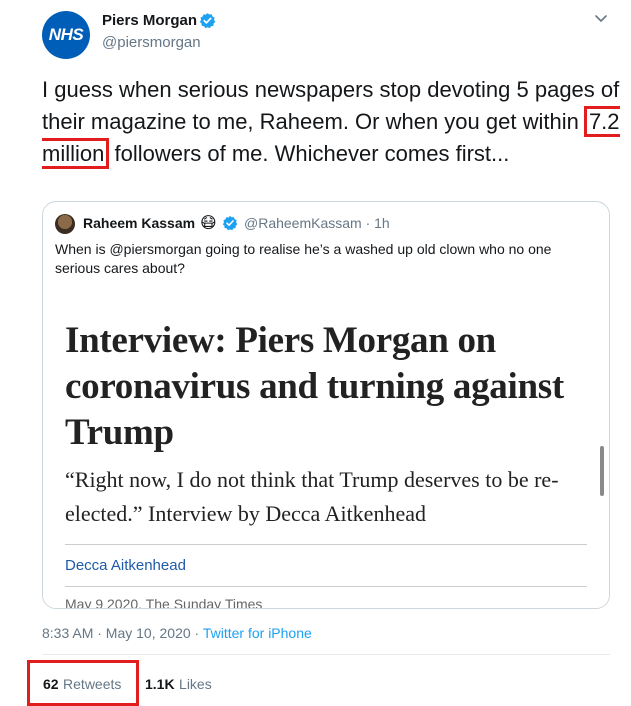 The width and height of the screenshot is (631, 706). I want to click on tweet-timestamp: 8:33 AM · May 10, 2020 ·, so click(122, 633).